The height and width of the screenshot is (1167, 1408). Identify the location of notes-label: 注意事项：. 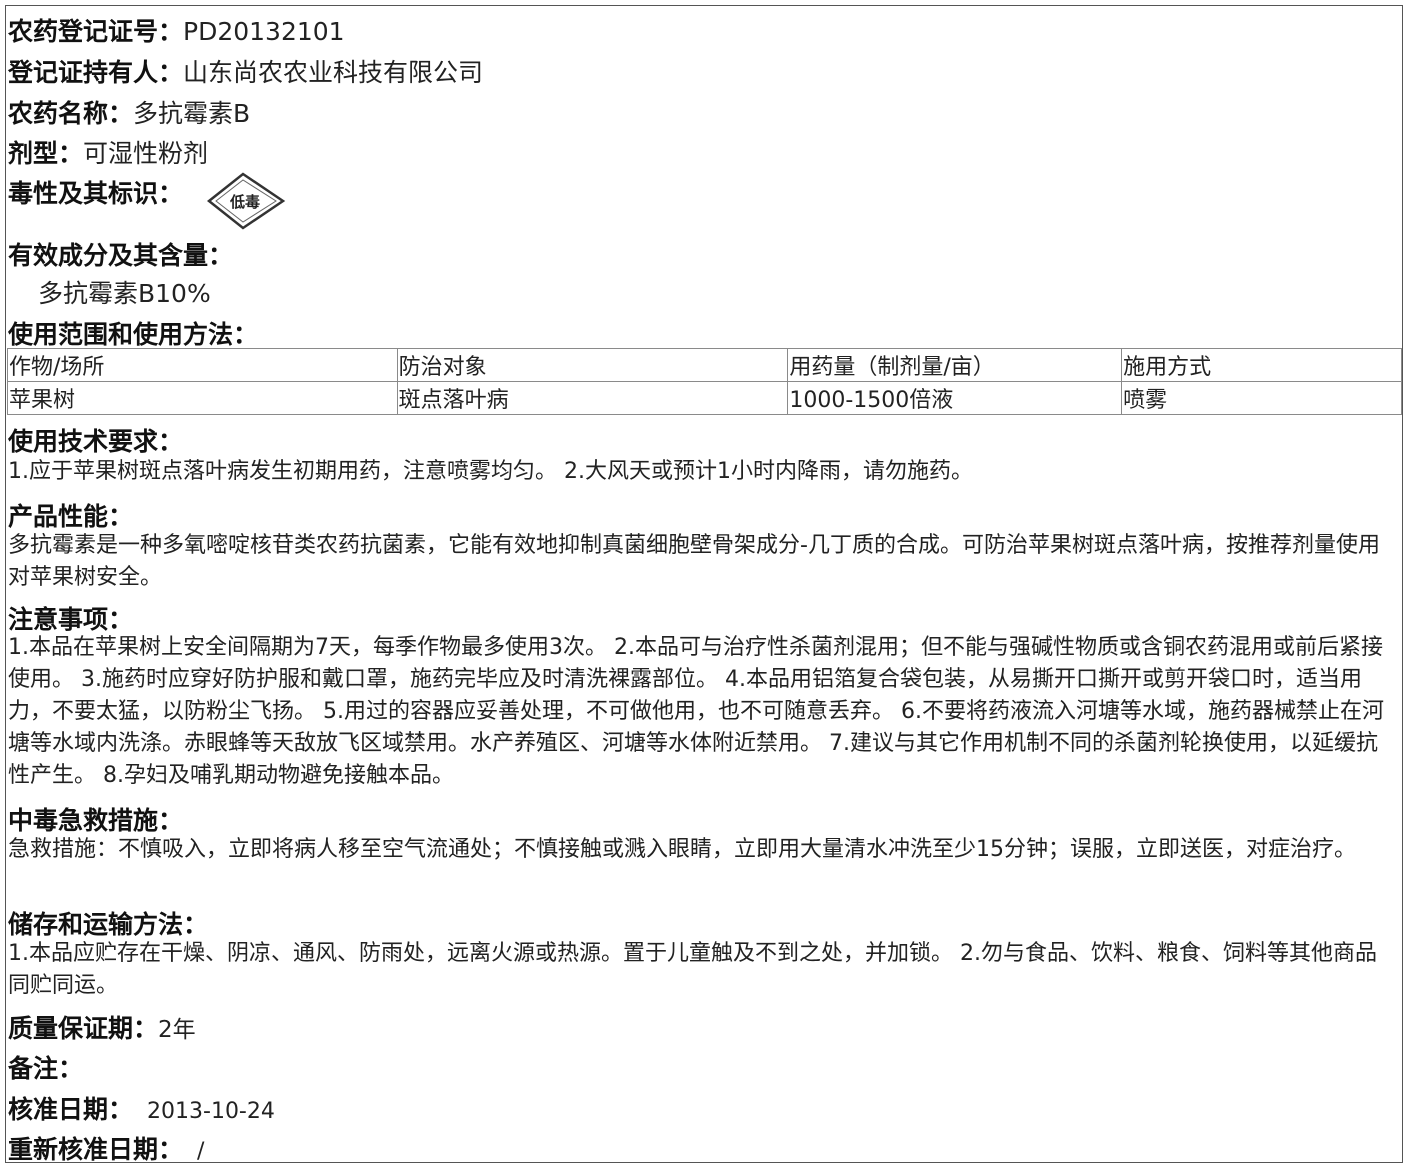
(71, 619).